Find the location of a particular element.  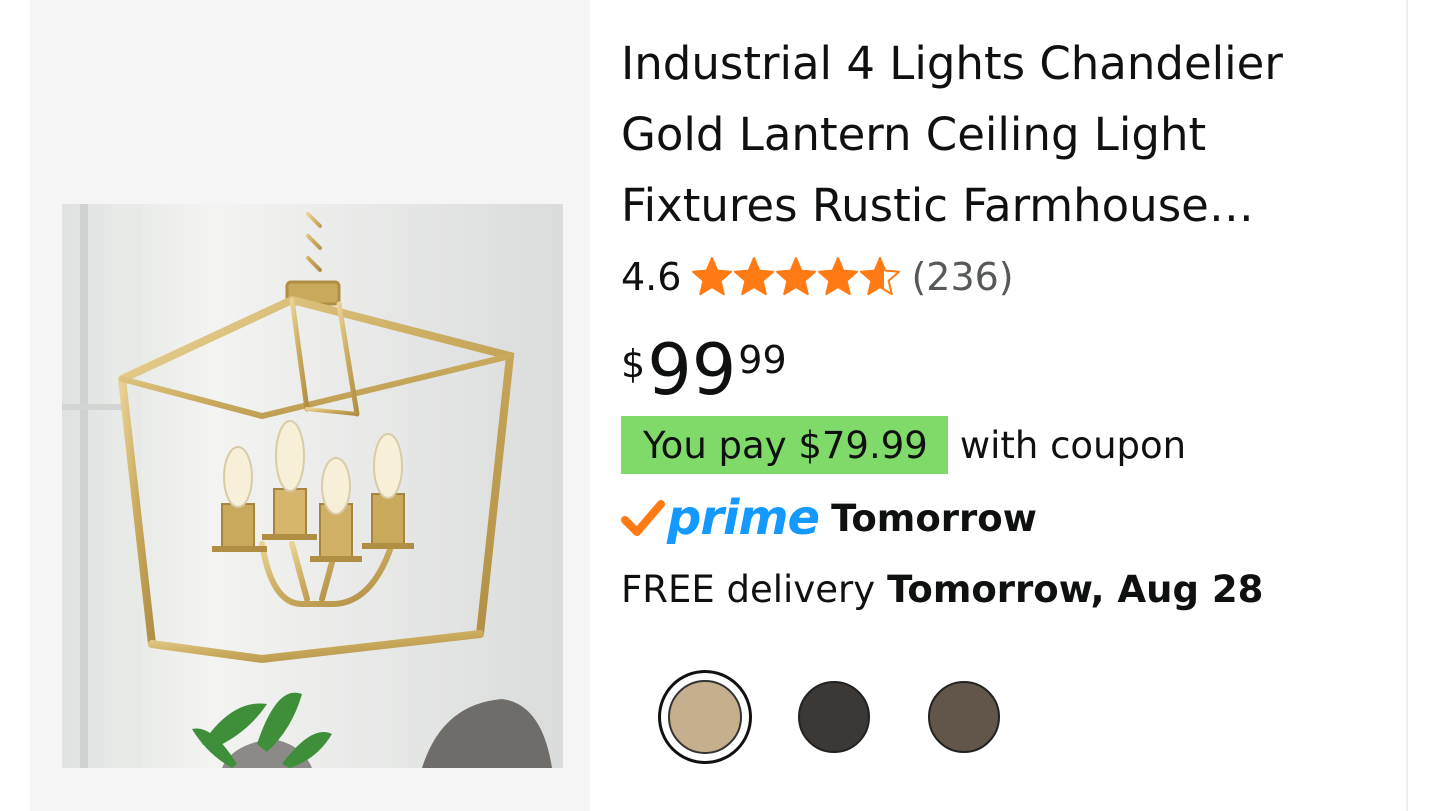

prime-check-icon is located at coordinates (643, 518).